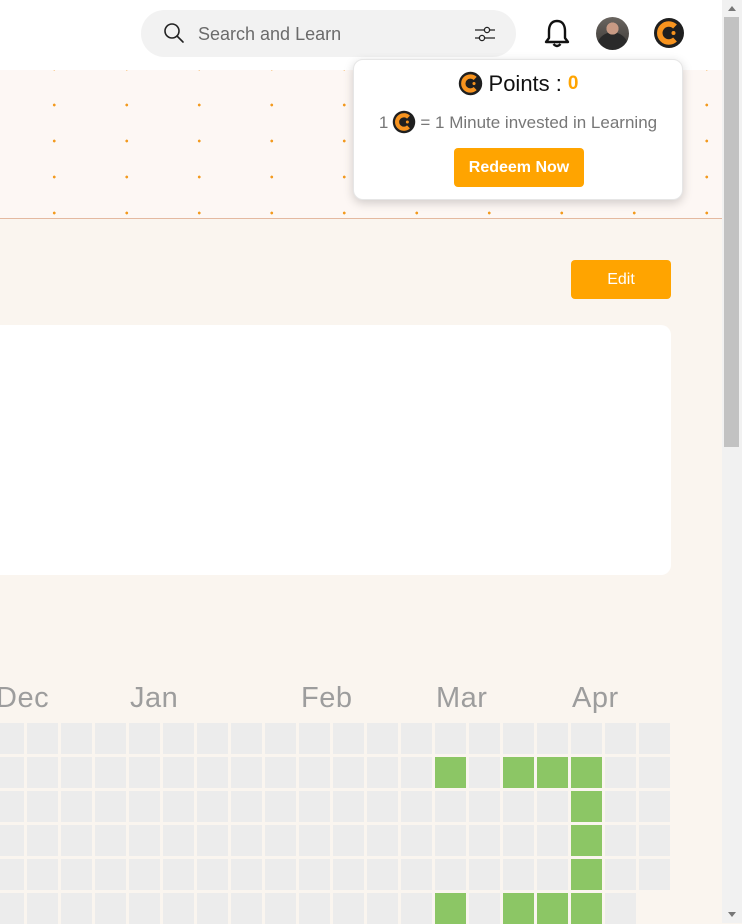  Describe the element at coordinates (669, 33) in the screenshot. I see `brand-coin-logo` at that location.